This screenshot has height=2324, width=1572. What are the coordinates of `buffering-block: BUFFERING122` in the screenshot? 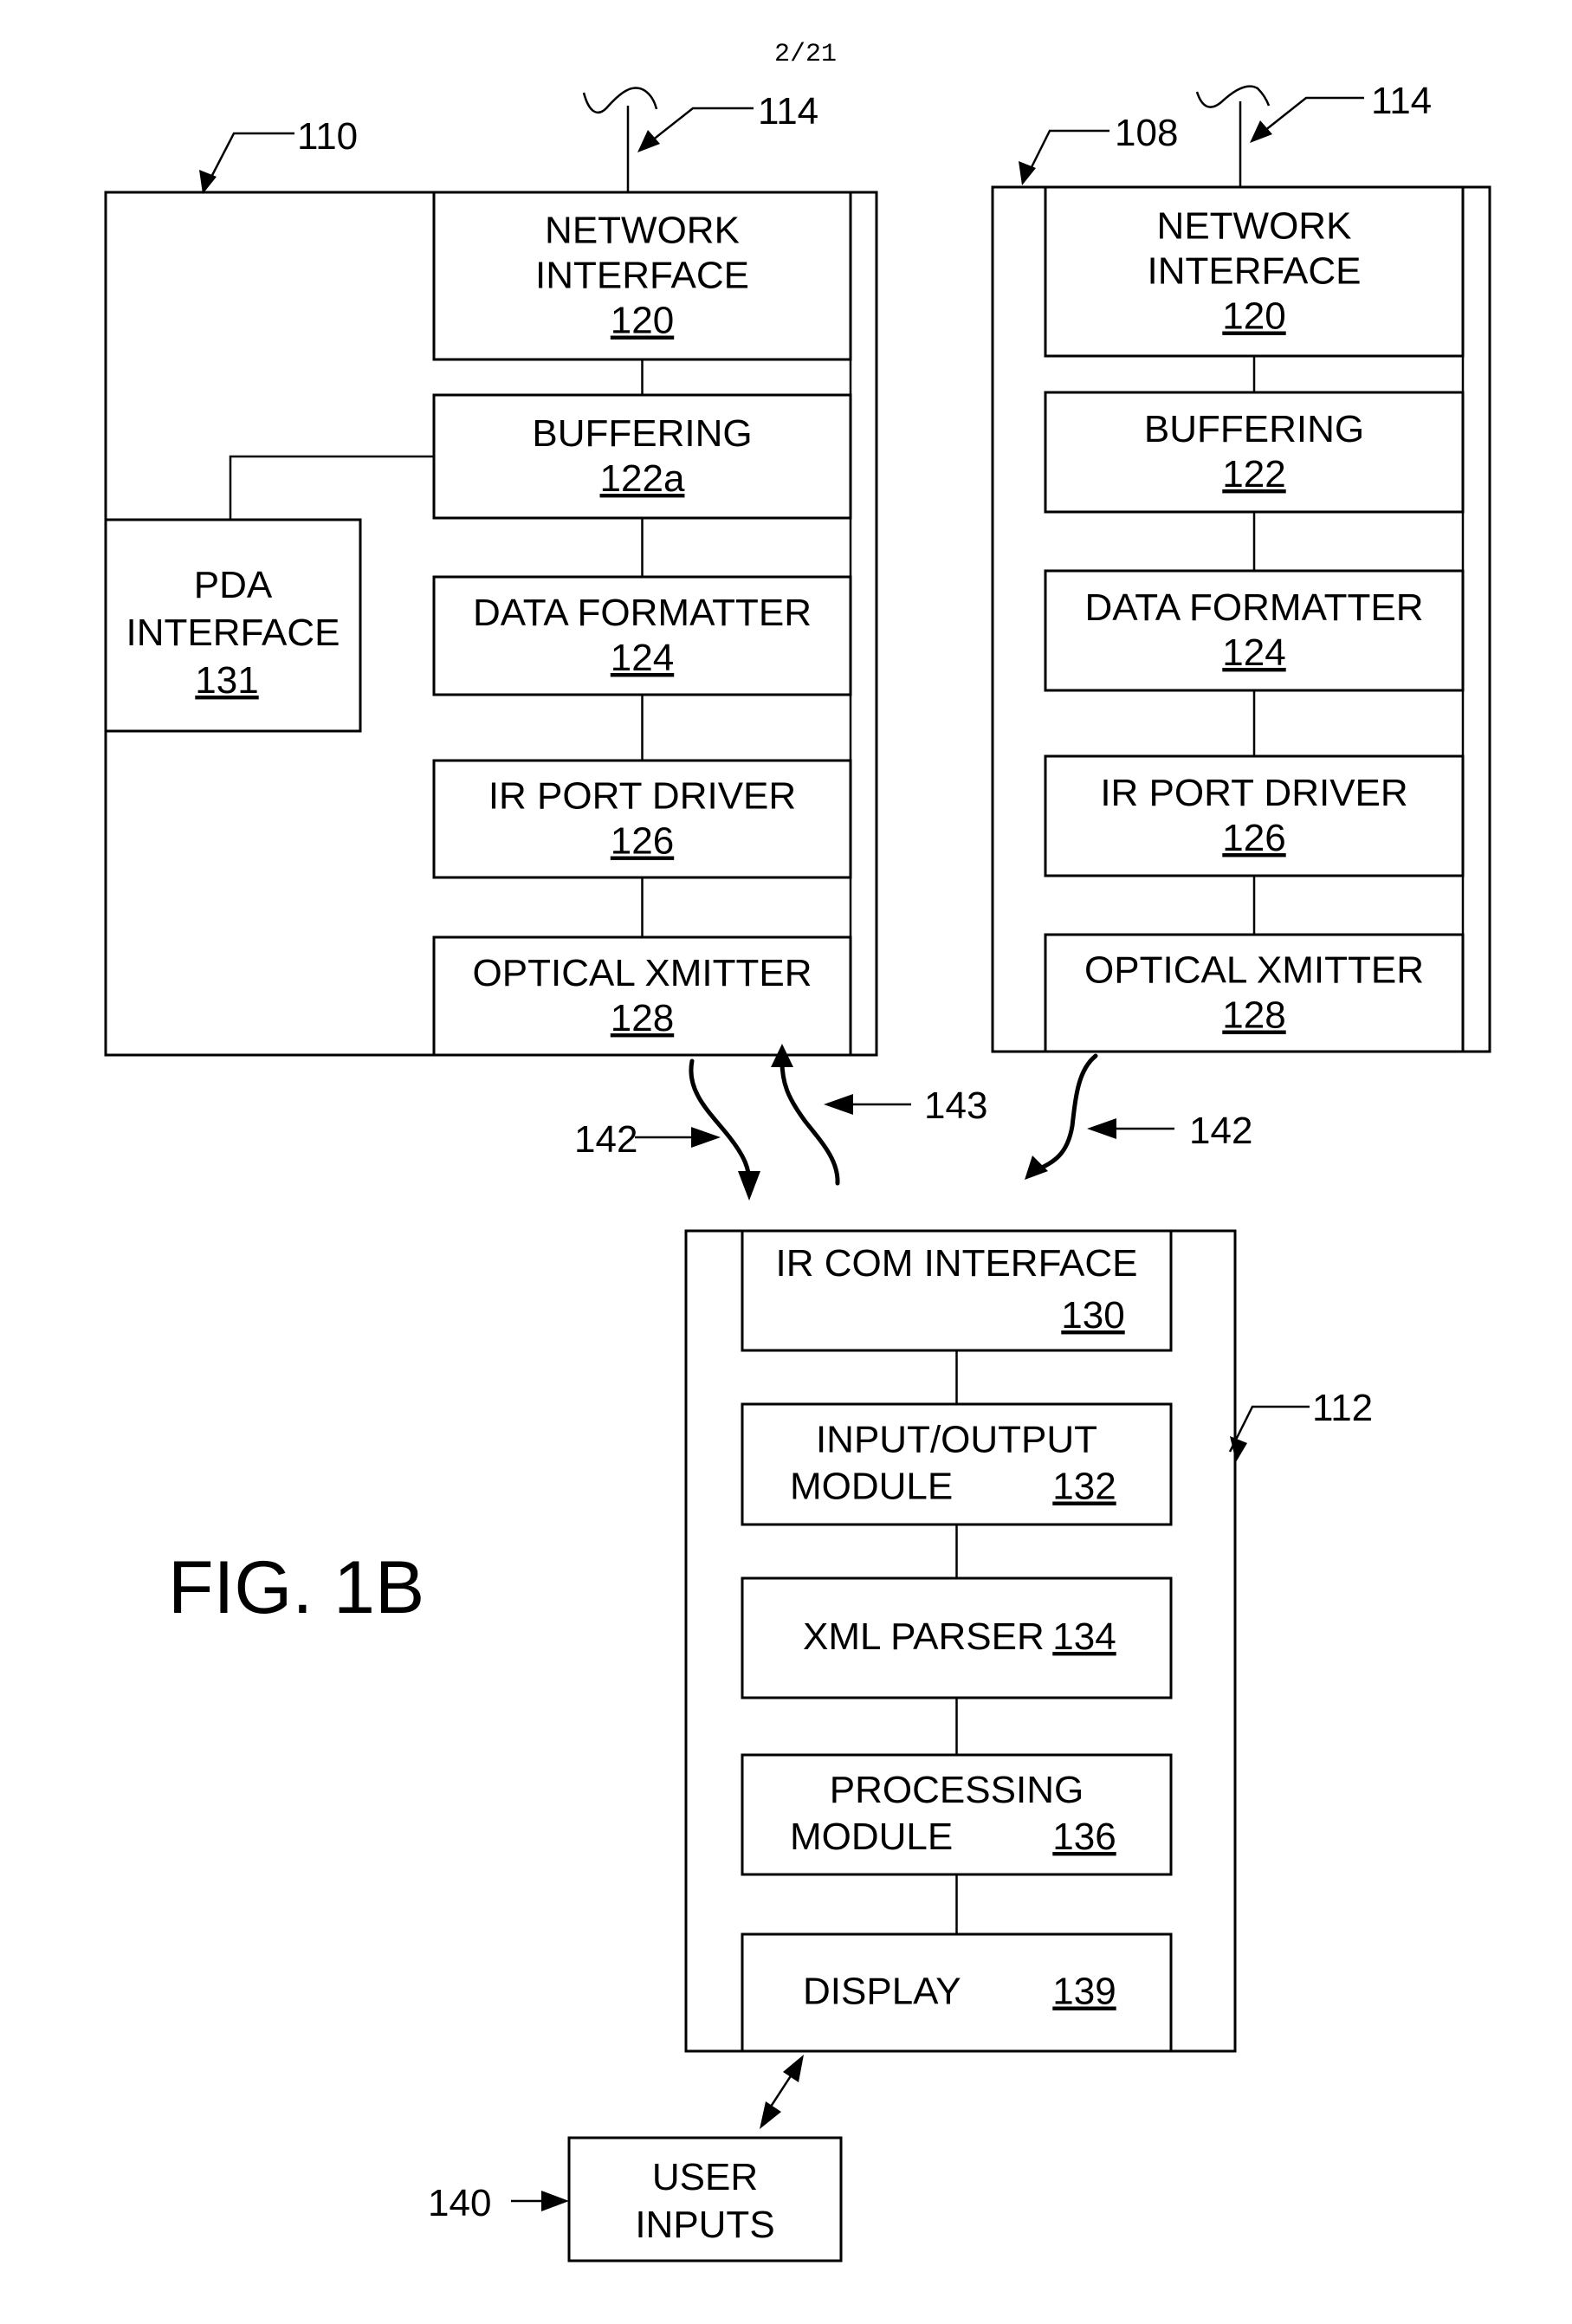 It's located at (1254, 452).